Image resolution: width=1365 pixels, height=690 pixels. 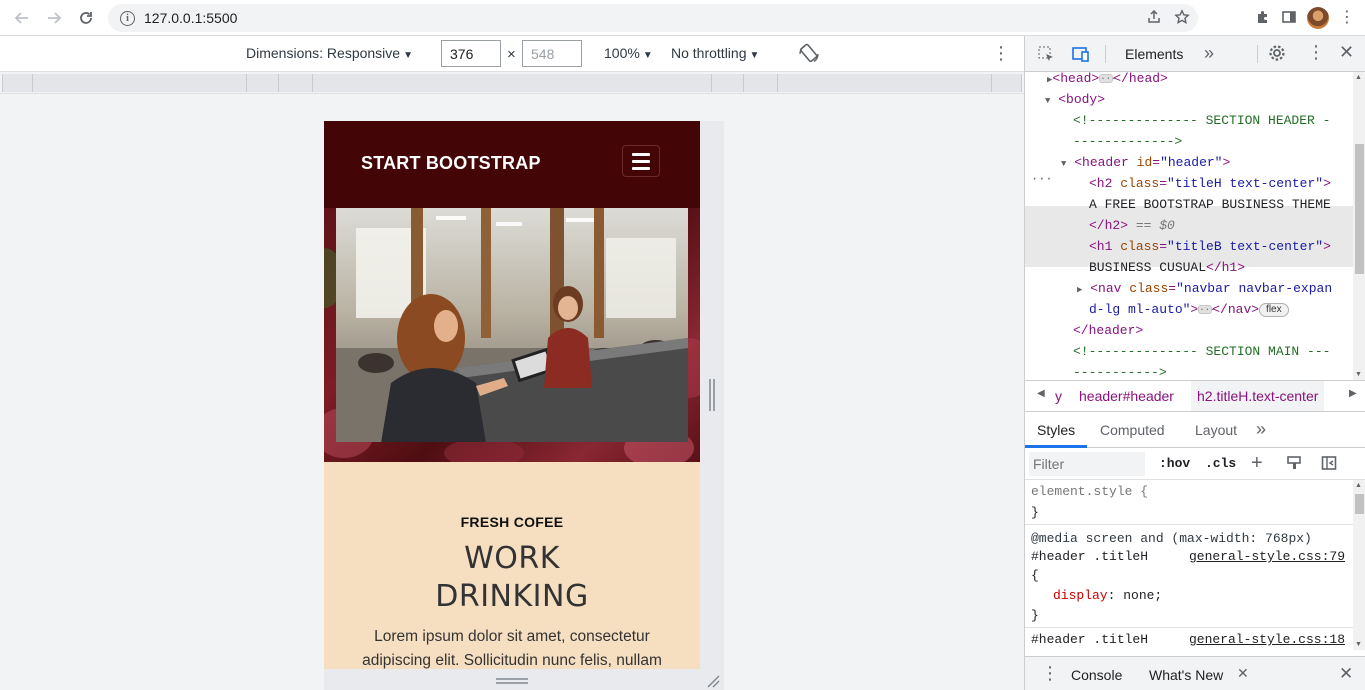 What do you see at coordinates (1171, 539) in the screenshot?
I see `media-query: @media screen and (max-width: 768px)` at bounding box center [1171, 539].